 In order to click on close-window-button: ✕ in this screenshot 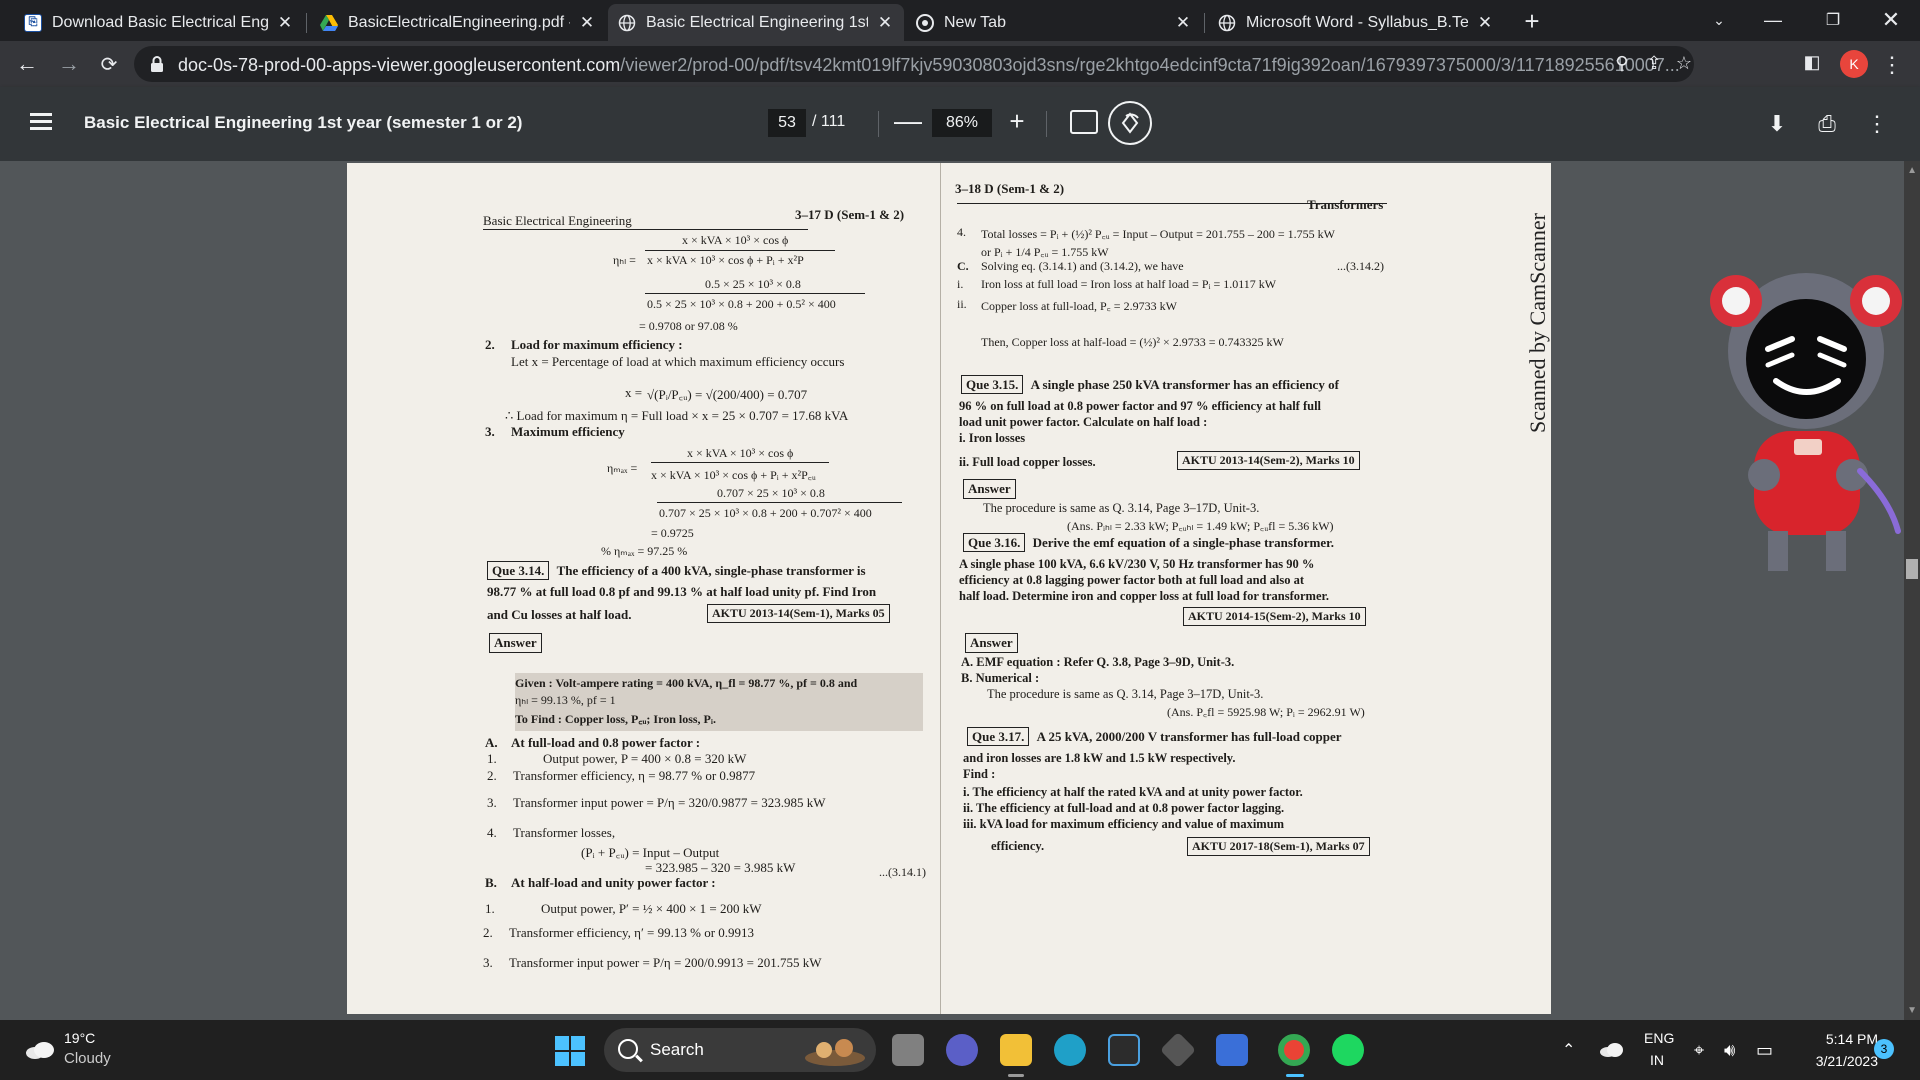, I will do `click(1891, 20)`.